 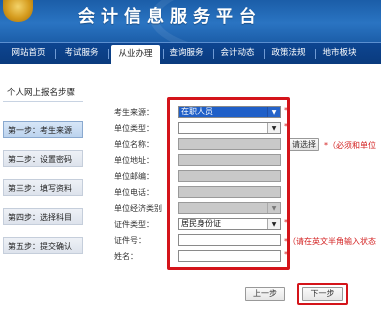 I want to click on step-3-details: 第三步：填写资料, so click(x=43, y=187).